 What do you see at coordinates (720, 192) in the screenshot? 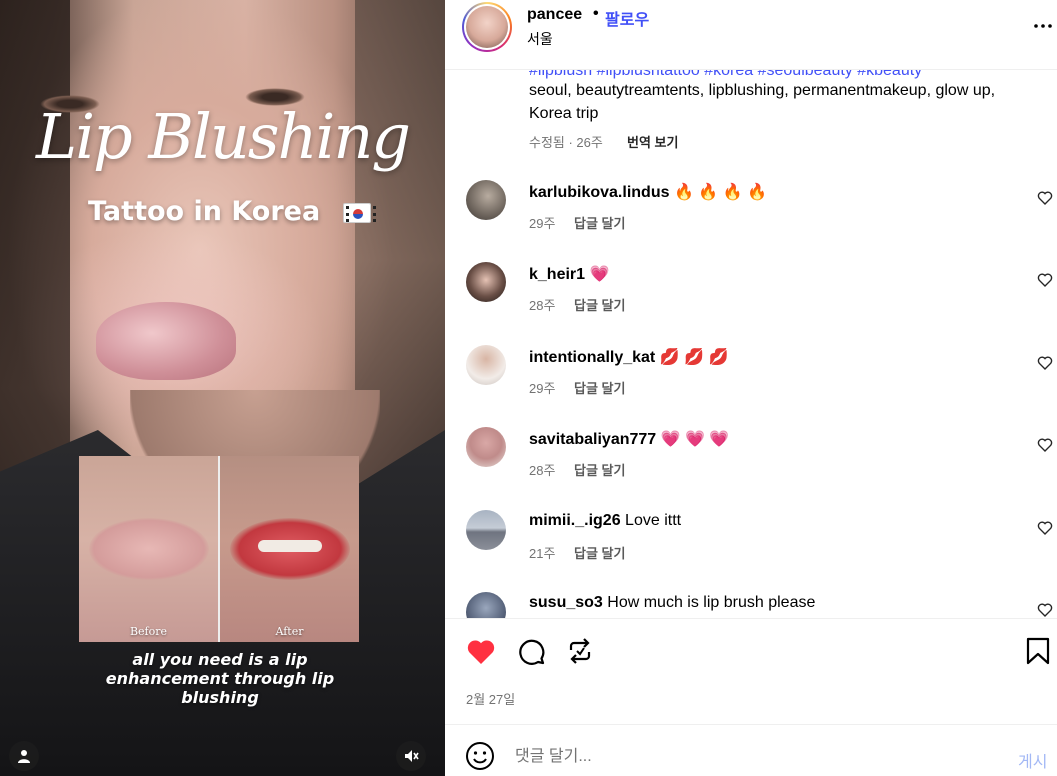
I see `comment-text: 🔥 🔥 🔥 🔥` at bounding box center [720, 192].